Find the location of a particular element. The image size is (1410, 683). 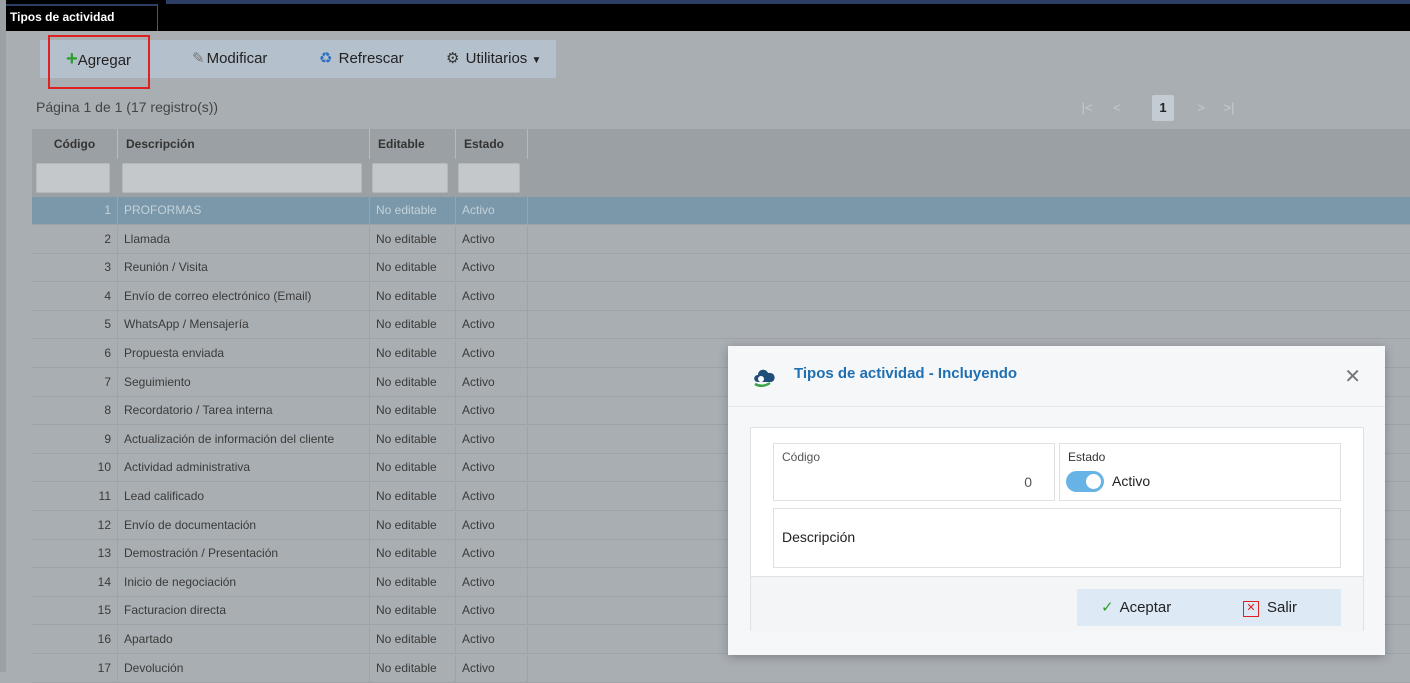

toggle-knob is located at coordinates (1093, 481).